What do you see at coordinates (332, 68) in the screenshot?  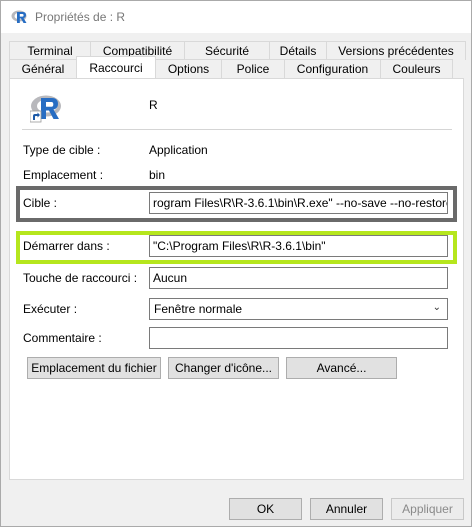 I see `tab-configuration: Configuration` at bounding box center [332, 68].